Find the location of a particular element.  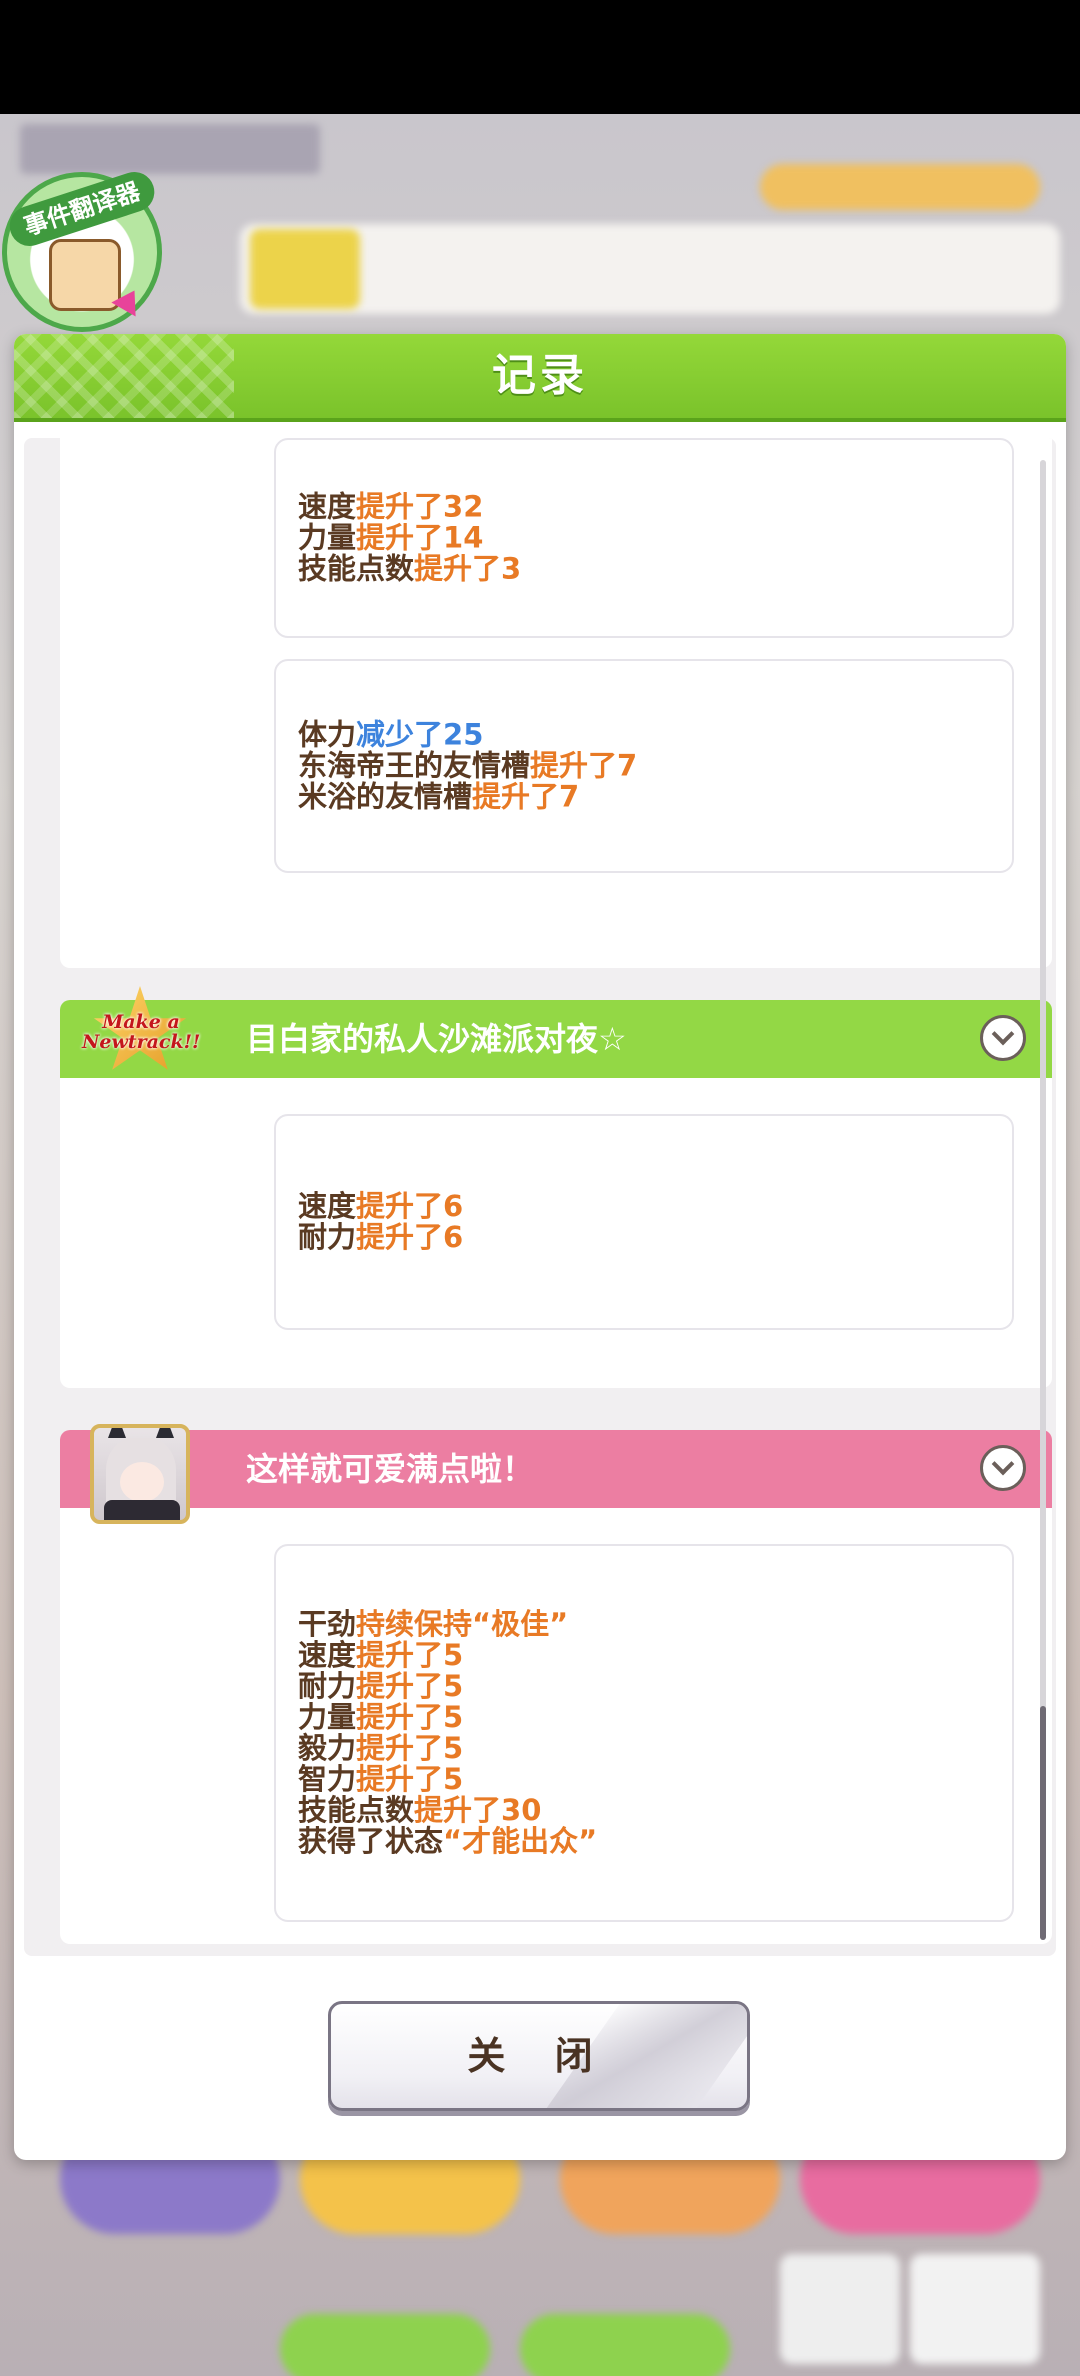

event-translator-badge: 事件翻译器 is located at coordinates (82, 249).